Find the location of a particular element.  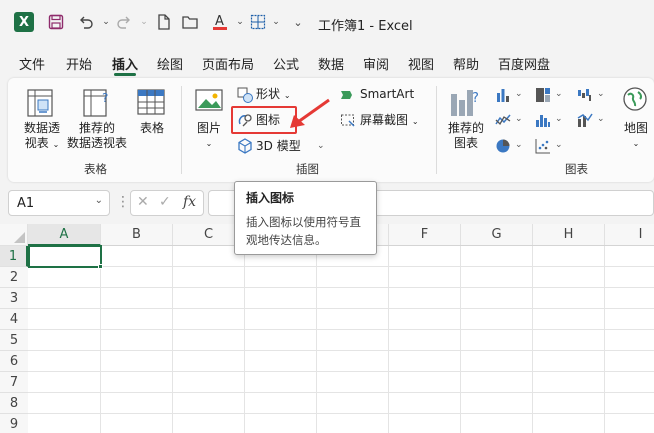

row-header-8: 8 is located at coordinates (14, 403).